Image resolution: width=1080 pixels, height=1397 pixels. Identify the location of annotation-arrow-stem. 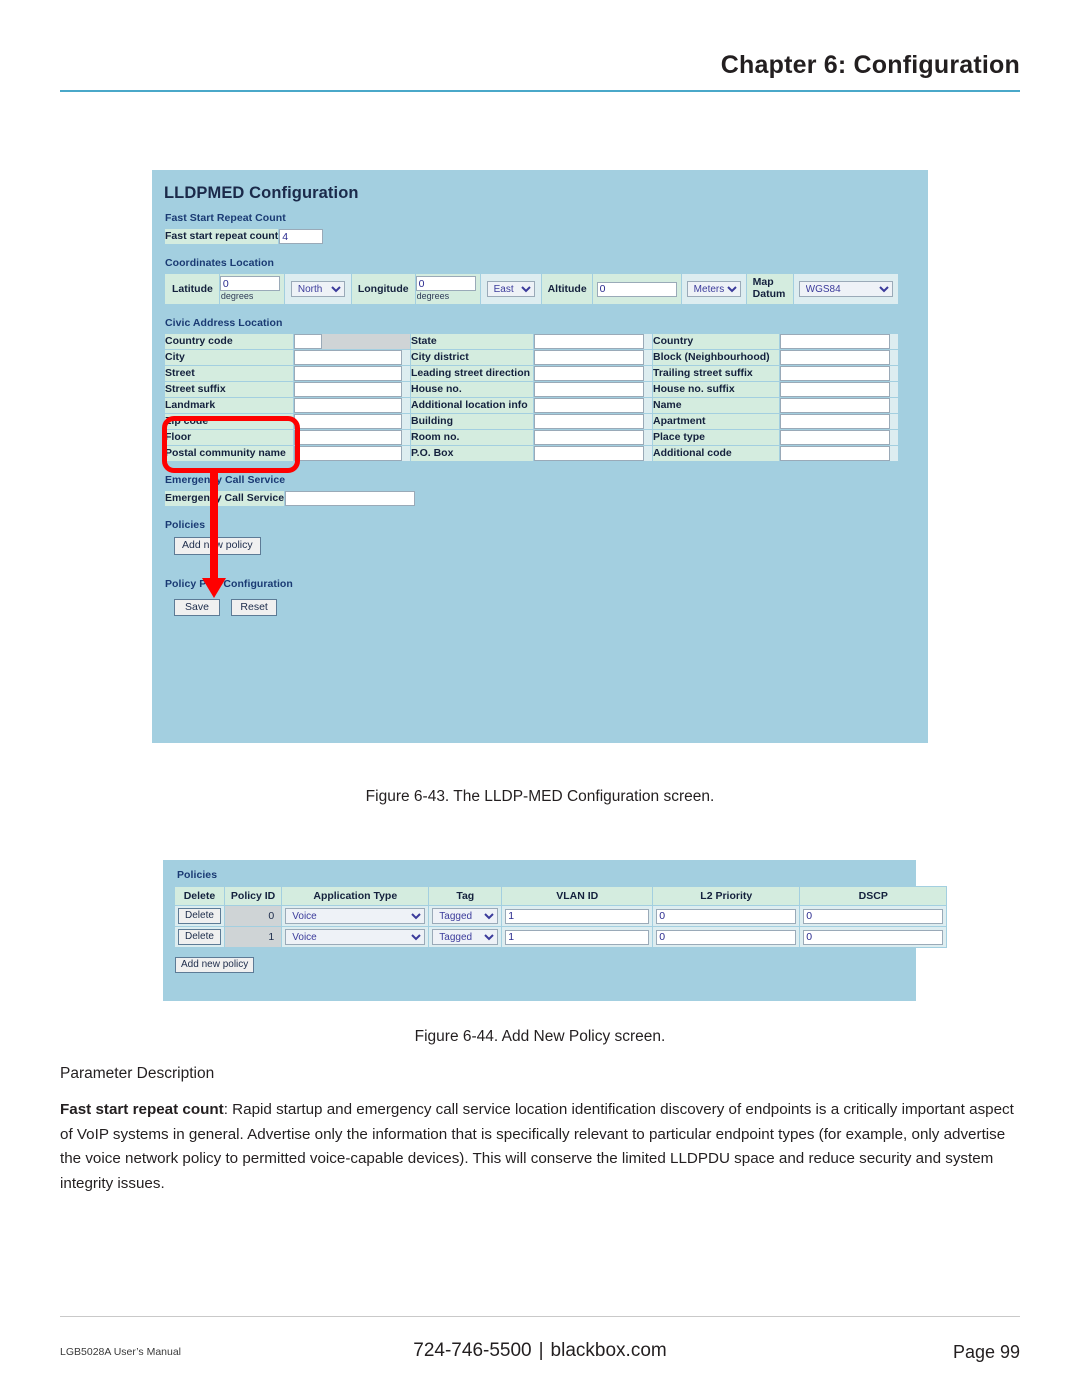
(214, 526).